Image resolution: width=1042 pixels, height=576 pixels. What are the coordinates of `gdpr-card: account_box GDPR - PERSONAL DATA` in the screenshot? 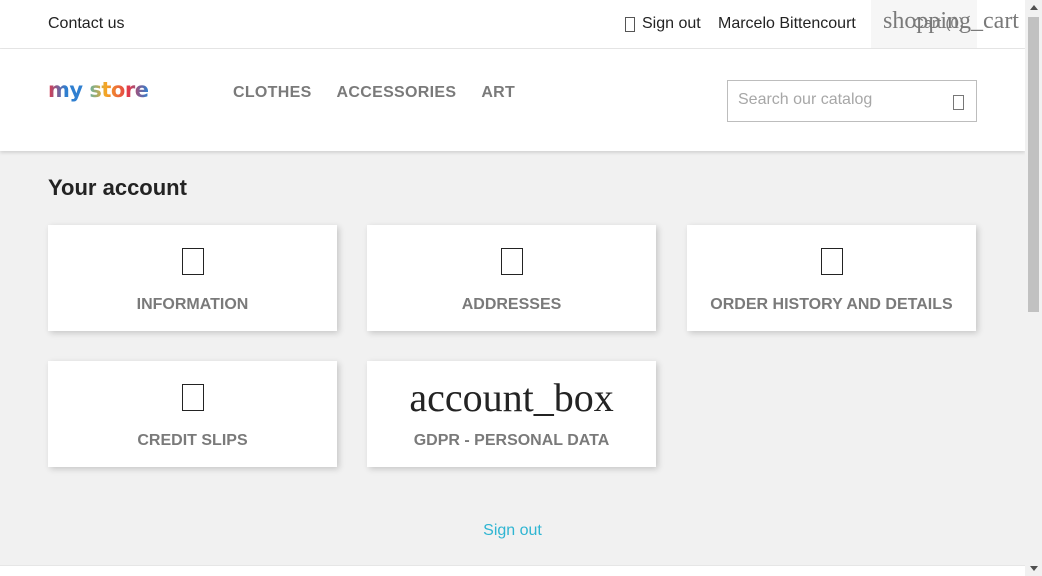 It's located at (511, 414).